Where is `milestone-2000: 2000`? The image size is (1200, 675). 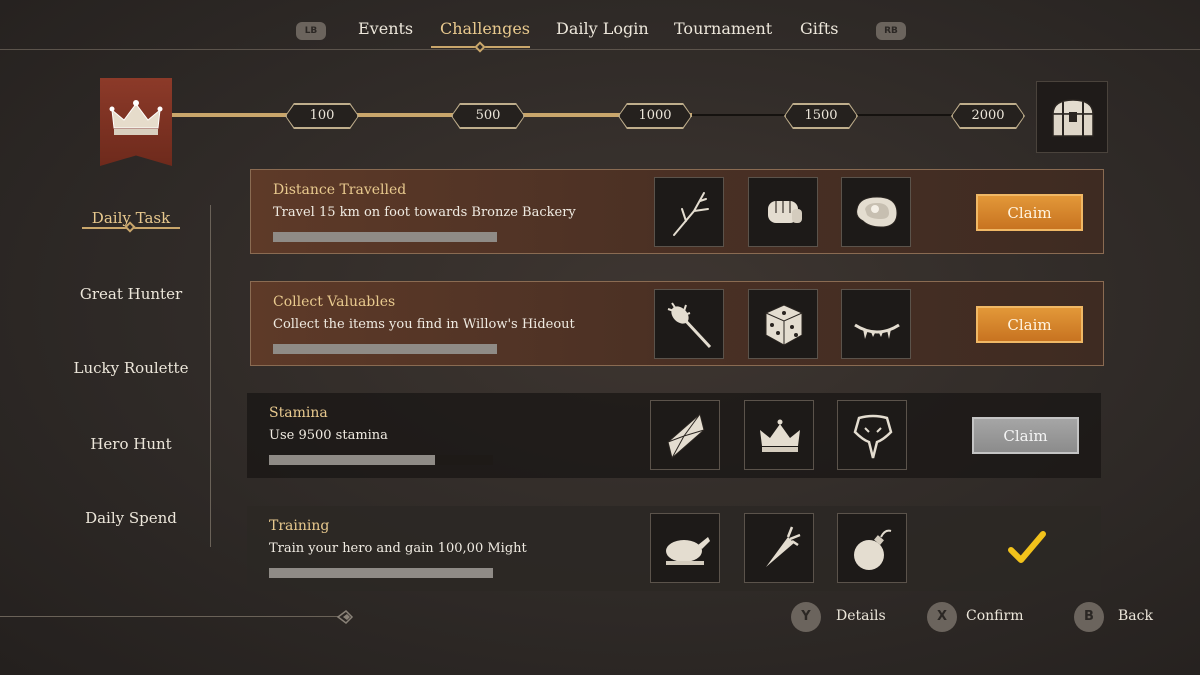 milestone-2000: 2000 is located at coordinates (988, 116).